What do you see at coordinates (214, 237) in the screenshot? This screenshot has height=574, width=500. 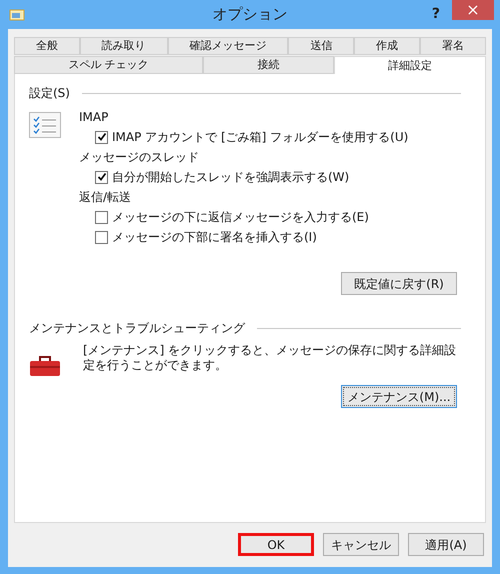 I see `checkbox-label: メッセージの下部に署名を挿入する(I)` at bounding box center [214, 237].